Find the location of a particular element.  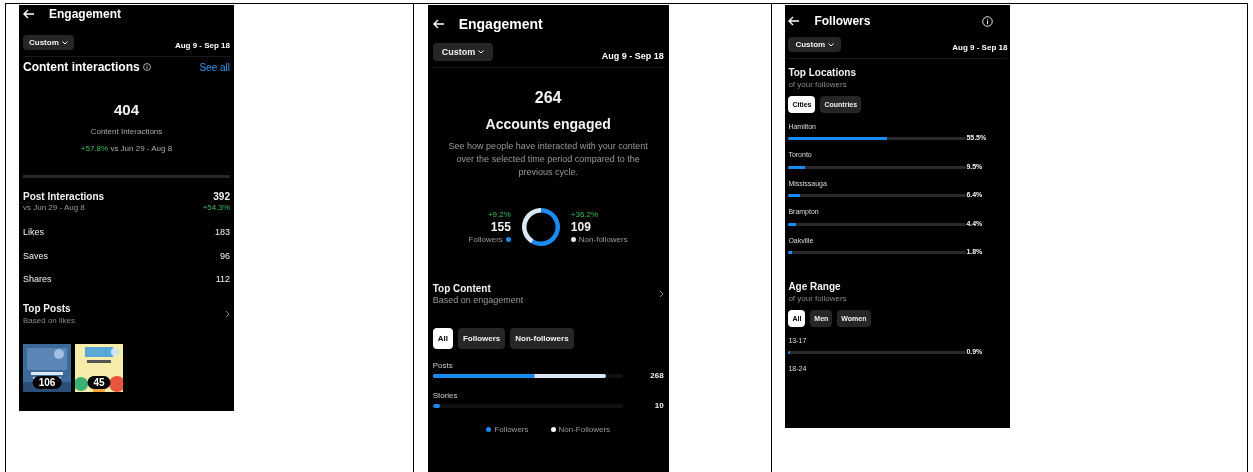

metric-label: Shares is located at coordinates (37, 279).